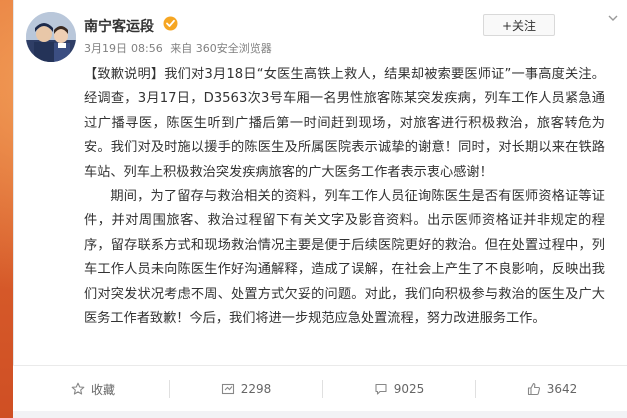  Describe the element at coordinates (221, 48) in the screenshot. I see `post-source: 来自 360安全浏览器` at that location.